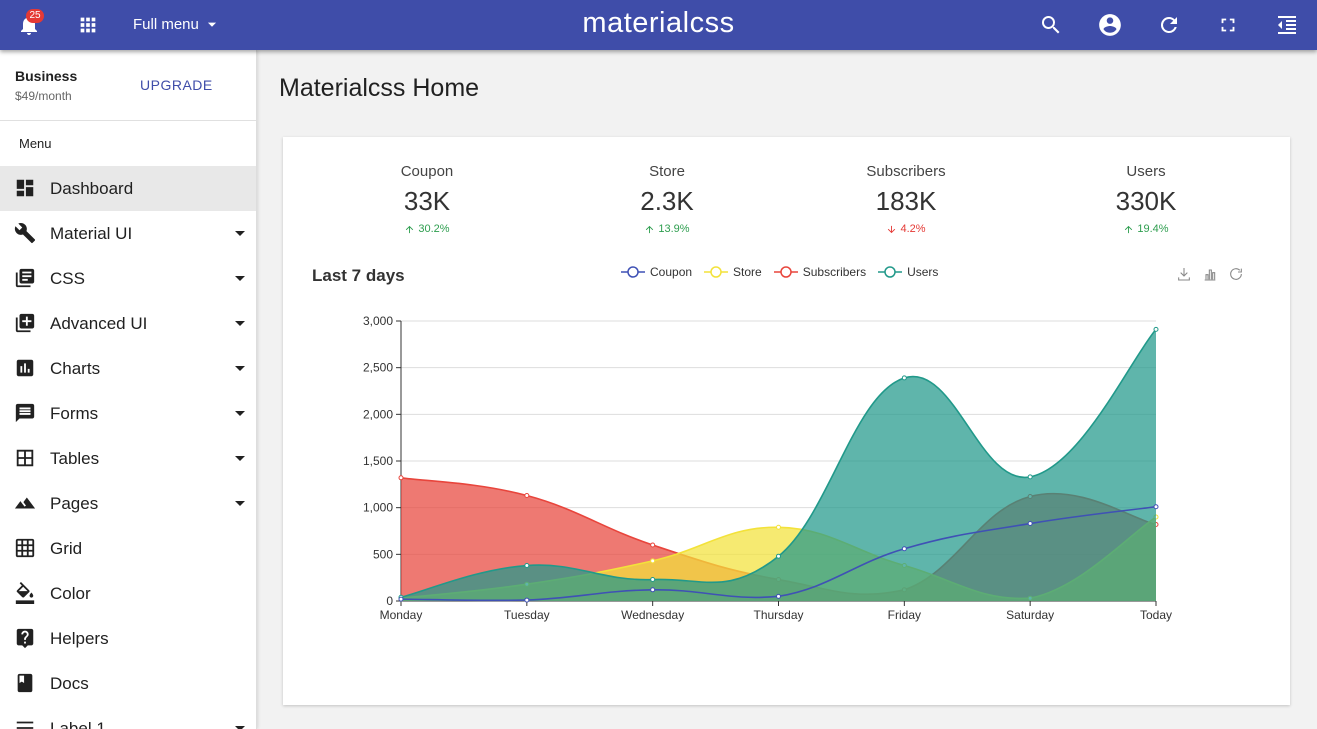  Describe the element at coordinates (778, 615) in the screenshot. I see `x-tick-label: Thursday` at that location.